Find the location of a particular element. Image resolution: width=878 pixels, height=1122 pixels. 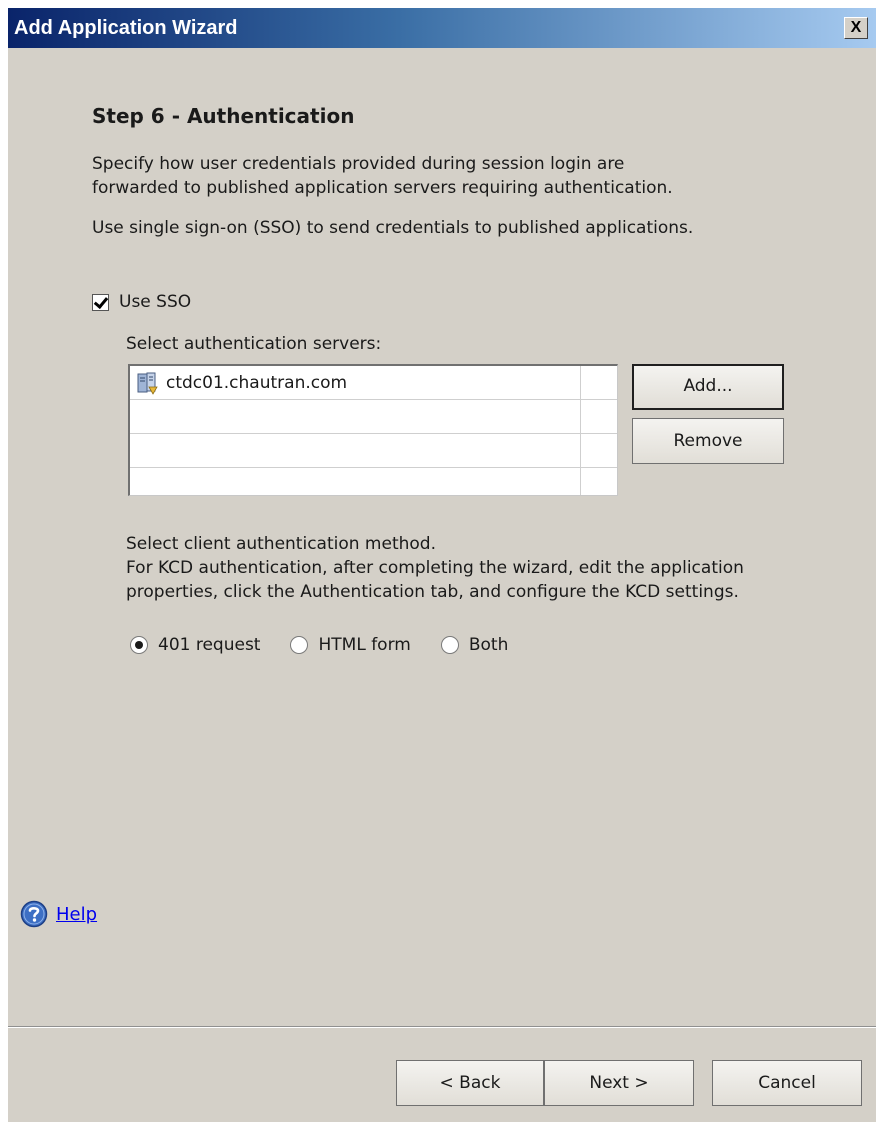

help-area: Help is located at coordinates (58, 914).